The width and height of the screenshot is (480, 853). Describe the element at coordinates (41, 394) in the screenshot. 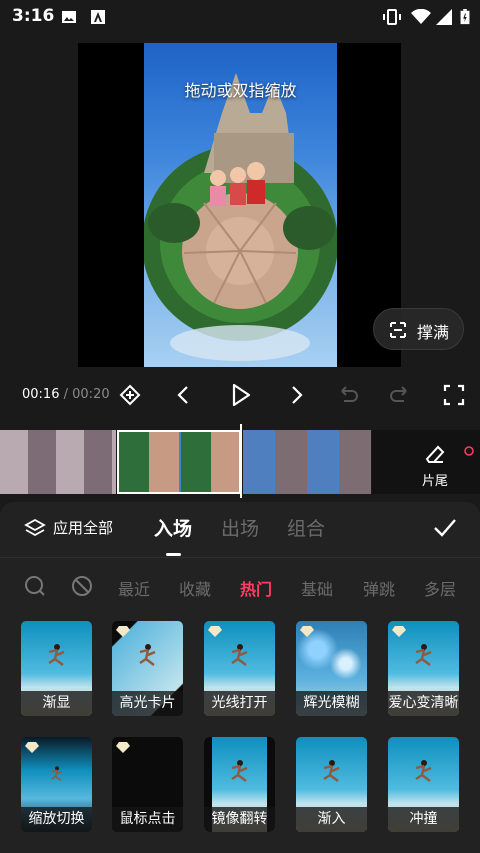

I see `current-time: 00:16` at that location.